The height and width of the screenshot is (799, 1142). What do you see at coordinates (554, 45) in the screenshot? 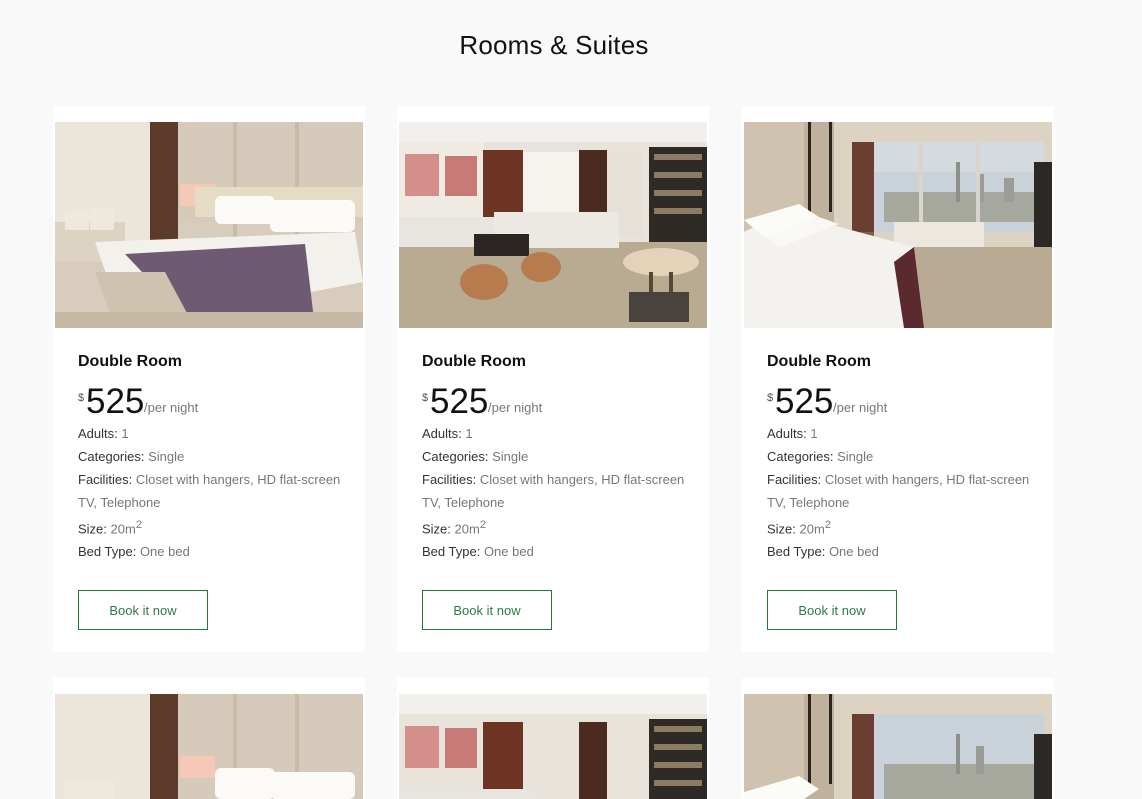
I see `page-title: Rooms & Suites` at bounding box center [554, 45].